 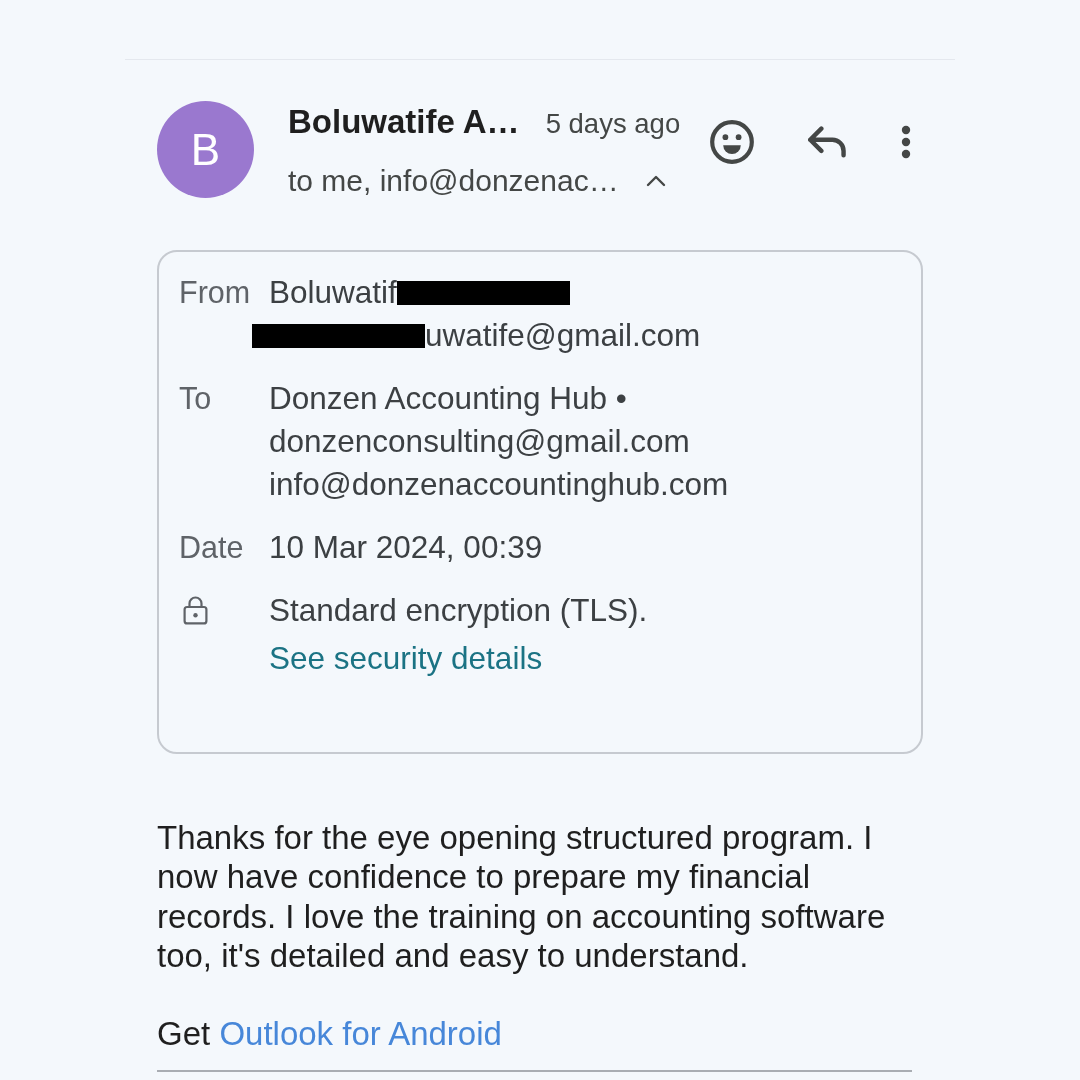 I want to click on lock-icon, so click(x=195, y=610).